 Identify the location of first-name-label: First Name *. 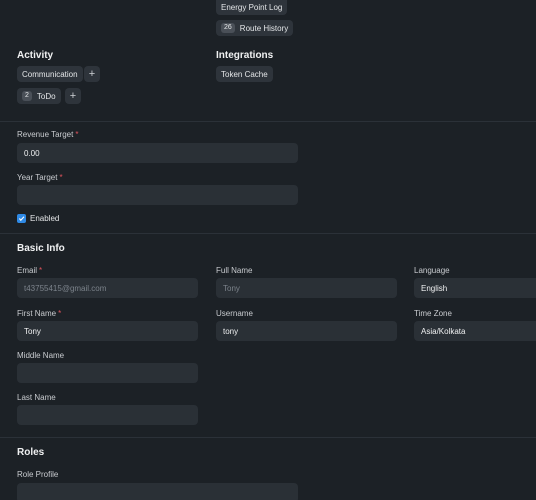
(39, 313).